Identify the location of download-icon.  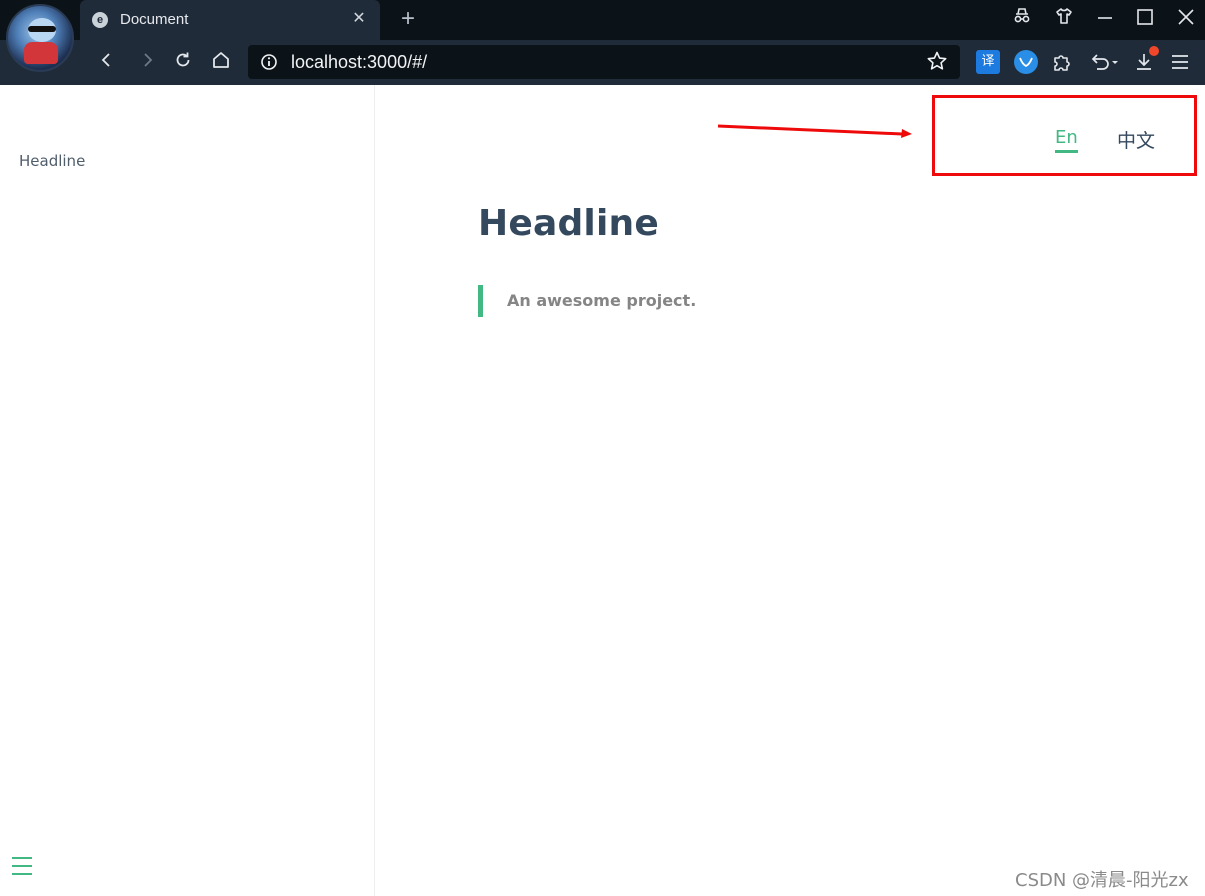
(1145, 60).